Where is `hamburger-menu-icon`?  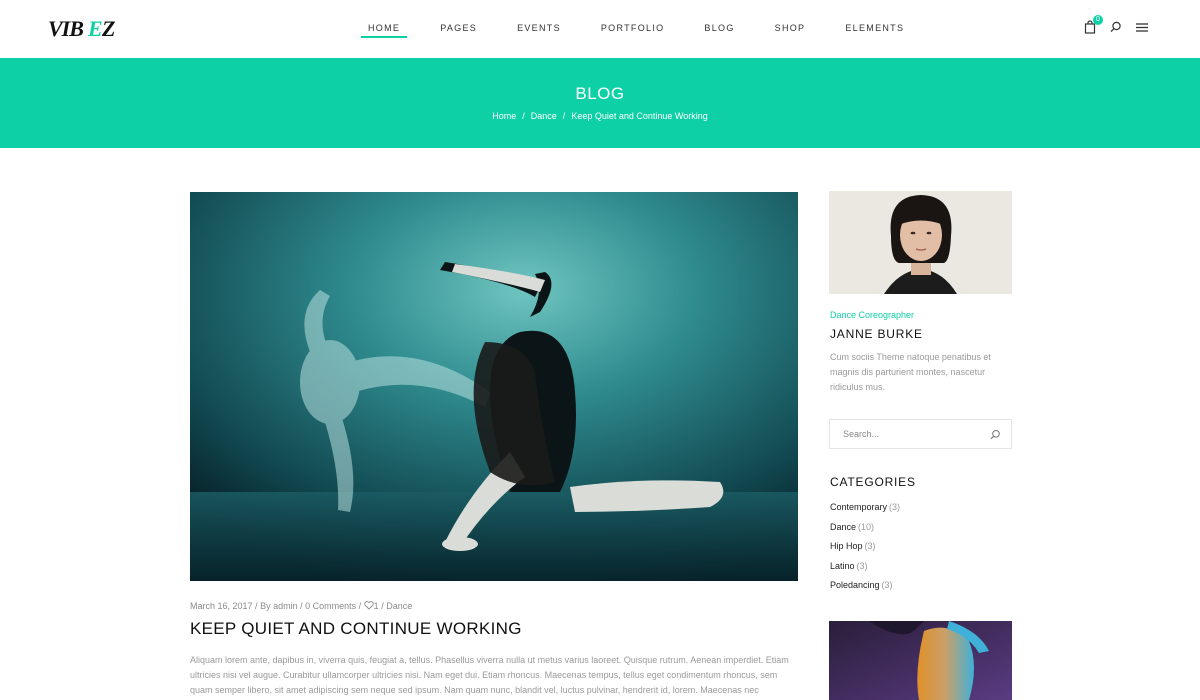
hamburger-menu-icon is located at coordinates (1142, 27).